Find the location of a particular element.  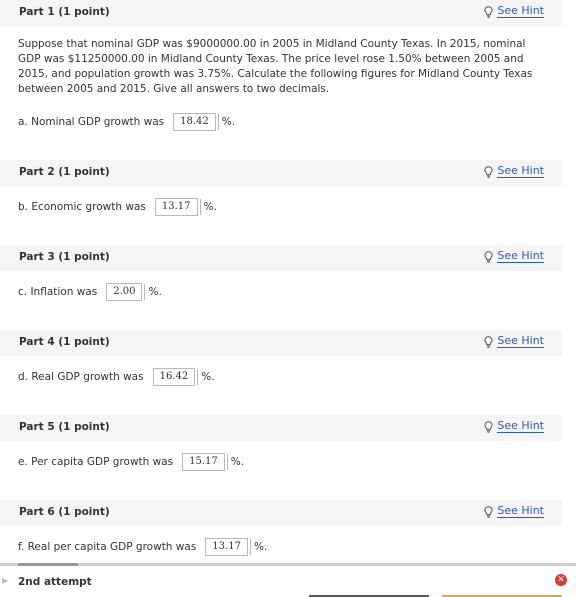

question-e-unit: %. is located at coordinates (235, 462).